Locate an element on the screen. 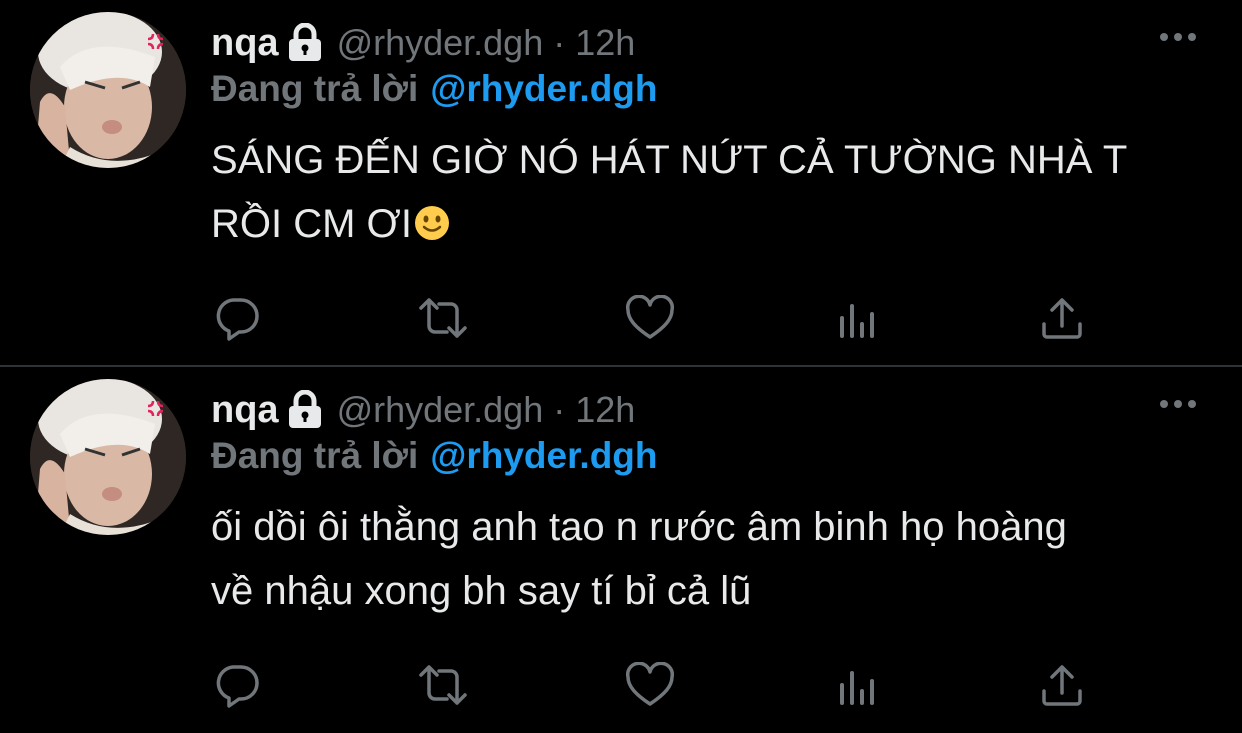 The height and width of the screenshot is (733, 1242). tweet-text-line: RỒI CM ƠI is located at coordinates (311, 224).